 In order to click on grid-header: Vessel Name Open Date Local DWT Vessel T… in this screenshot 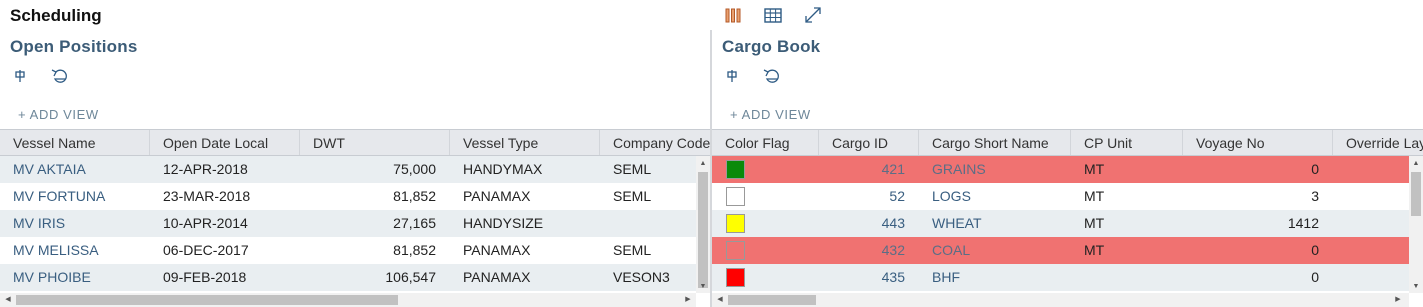, I will do `click(355, 142)`.